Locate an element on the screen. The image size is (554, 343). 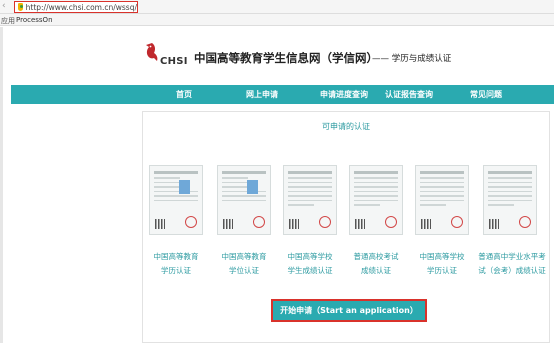
cert-thumbnail-school-record is located at coordinates (442, 200).